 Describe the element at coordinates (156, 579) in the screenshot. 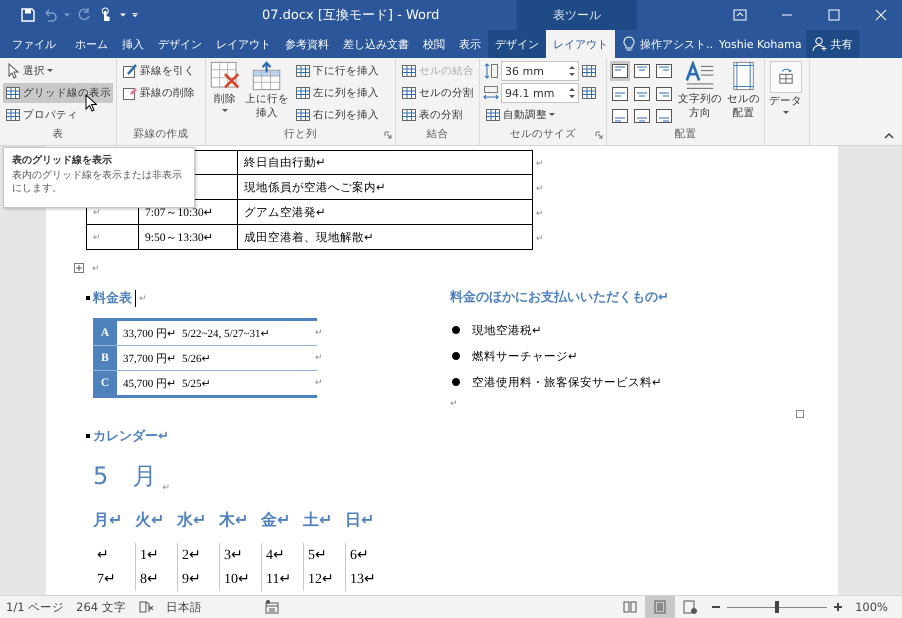

I see `date-cell: 8↵` at that location.